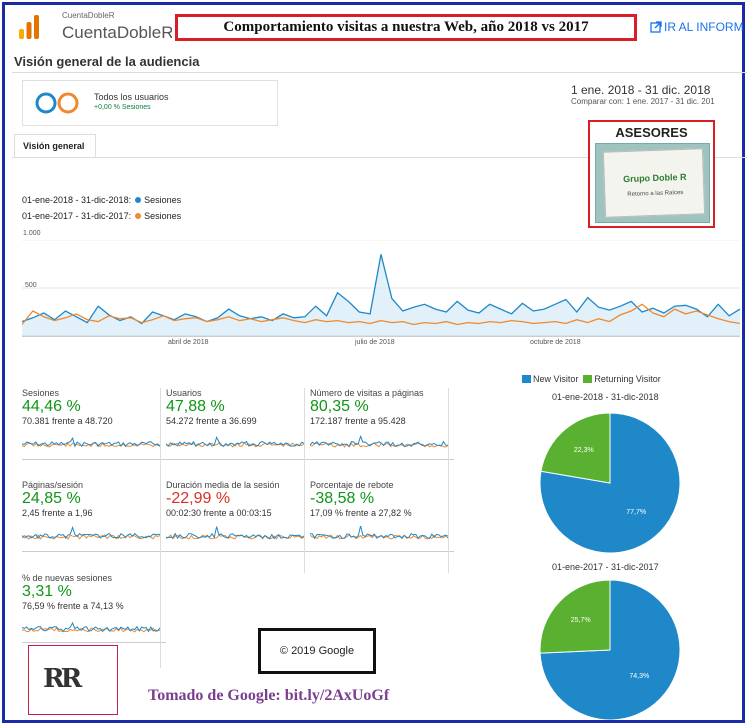 Image resolution: width=747 pixels, height=725 pixels. Describe the element at coordinates (339, 406) in the screenshot. I see `metric-value: 80,35 %` at that location.